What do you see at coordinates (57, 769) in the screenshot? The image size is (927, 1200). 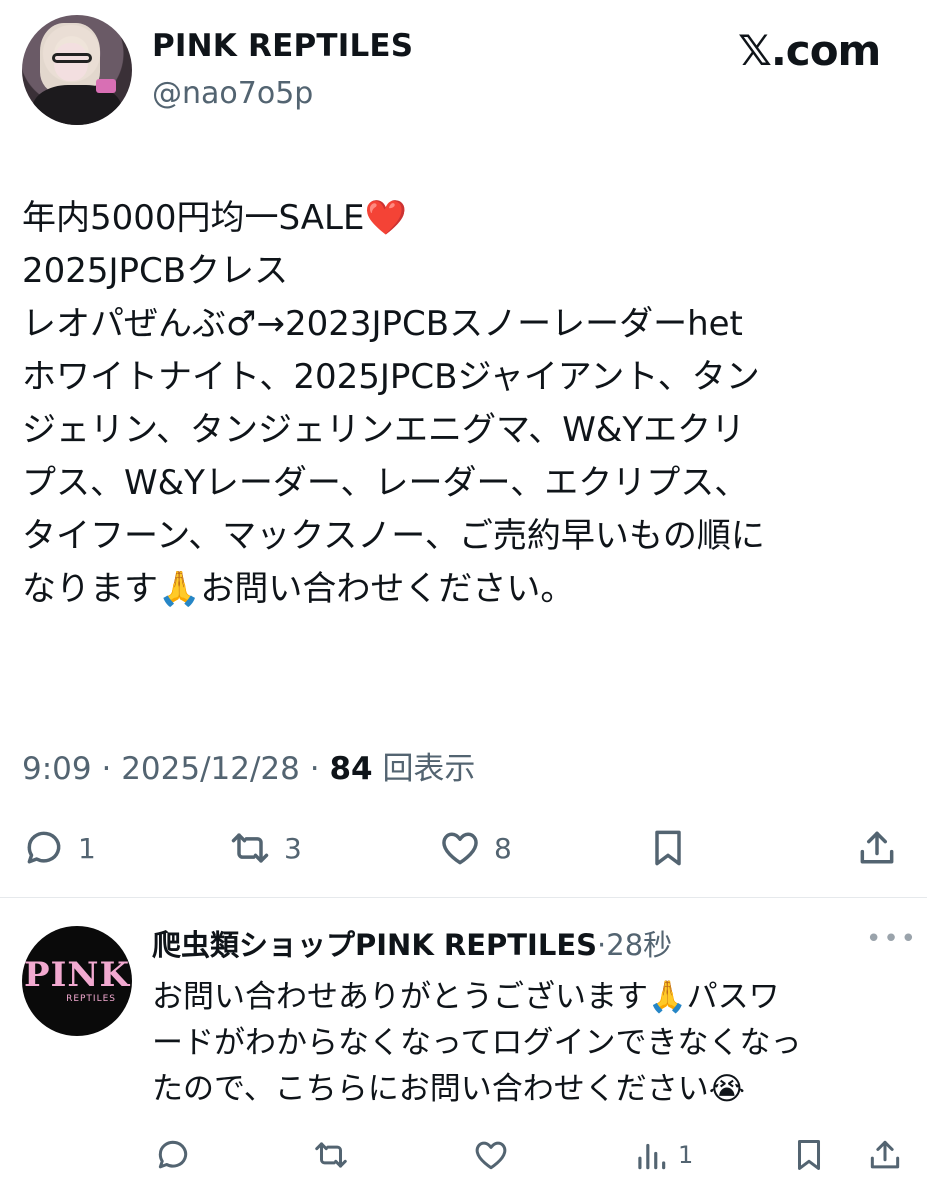 I see `tweet-time: 9:09` at bounding box center [57, 769].